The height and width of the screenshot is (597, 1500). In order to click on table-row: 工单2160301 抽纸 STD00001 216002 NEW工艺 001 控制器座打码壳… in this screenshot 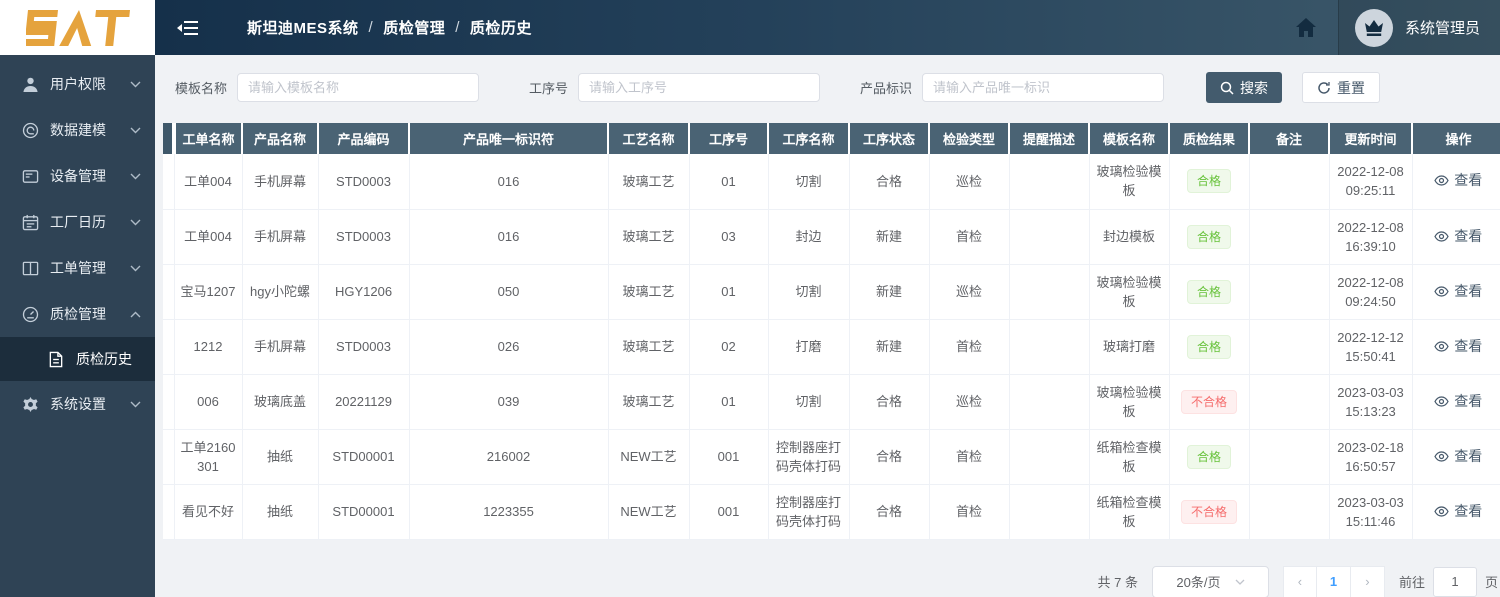, I will do `click(831, 457)`.